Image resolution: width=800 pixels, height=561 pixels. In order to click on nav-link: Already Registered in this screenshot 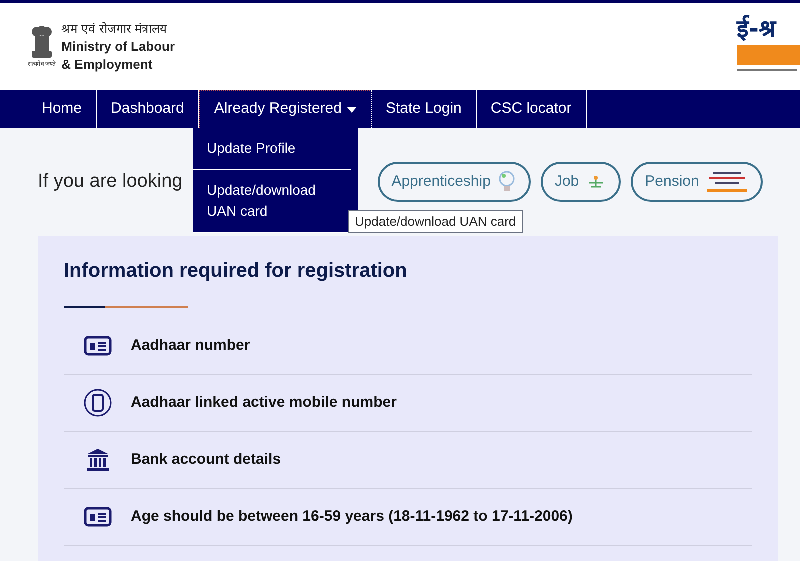, I will do `click(285, 109)`.